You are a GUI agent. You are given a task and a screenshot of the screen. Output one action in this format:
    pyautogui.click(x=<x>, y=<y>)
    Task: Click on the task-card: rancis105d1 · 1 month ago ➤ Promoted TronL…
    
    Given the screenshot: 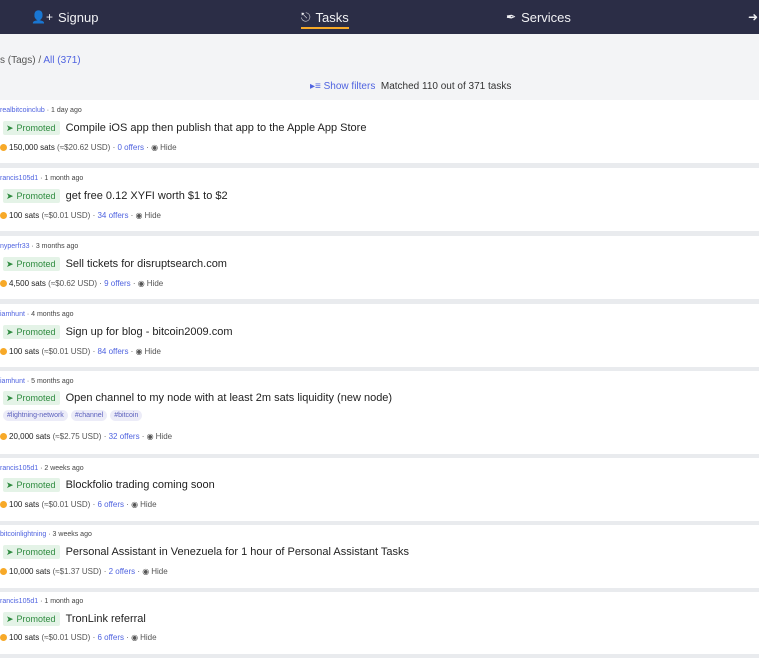 What is the action you would take?
    pyautogui.click(x=379, y=623)
    